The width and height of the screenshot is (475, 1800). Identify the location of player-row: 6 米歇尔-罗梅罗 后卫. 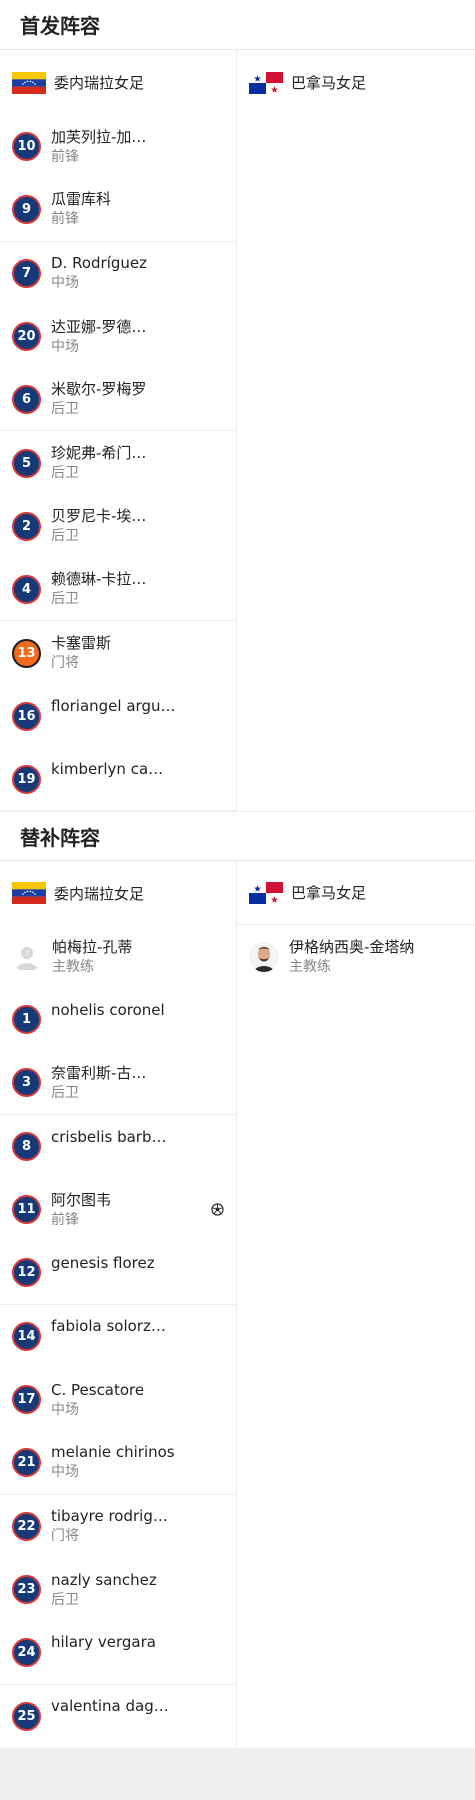
(118, 400).